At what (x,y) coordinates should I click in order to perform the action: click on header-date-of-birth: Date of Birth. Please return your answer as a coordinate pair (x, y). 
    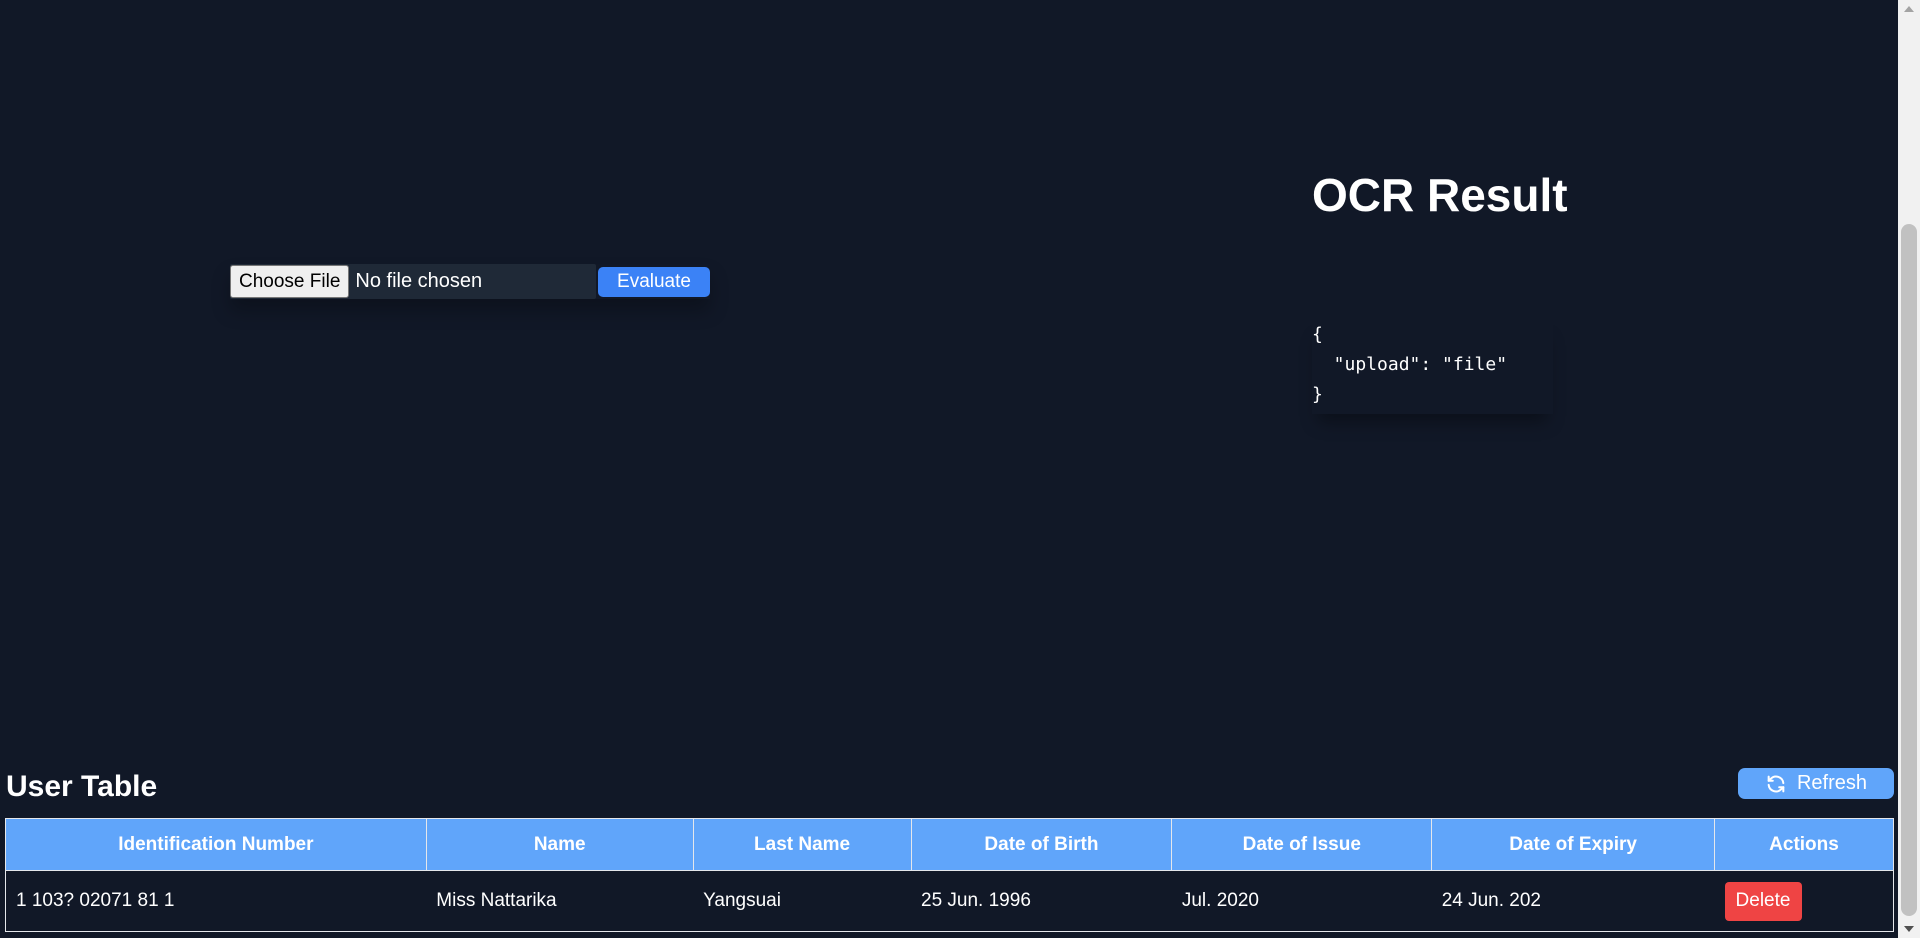
    Looking at the image, I should click on (1041, 844).